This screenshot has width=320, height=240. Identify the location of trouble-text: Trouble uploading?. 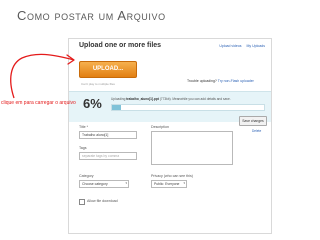
(202, 81).